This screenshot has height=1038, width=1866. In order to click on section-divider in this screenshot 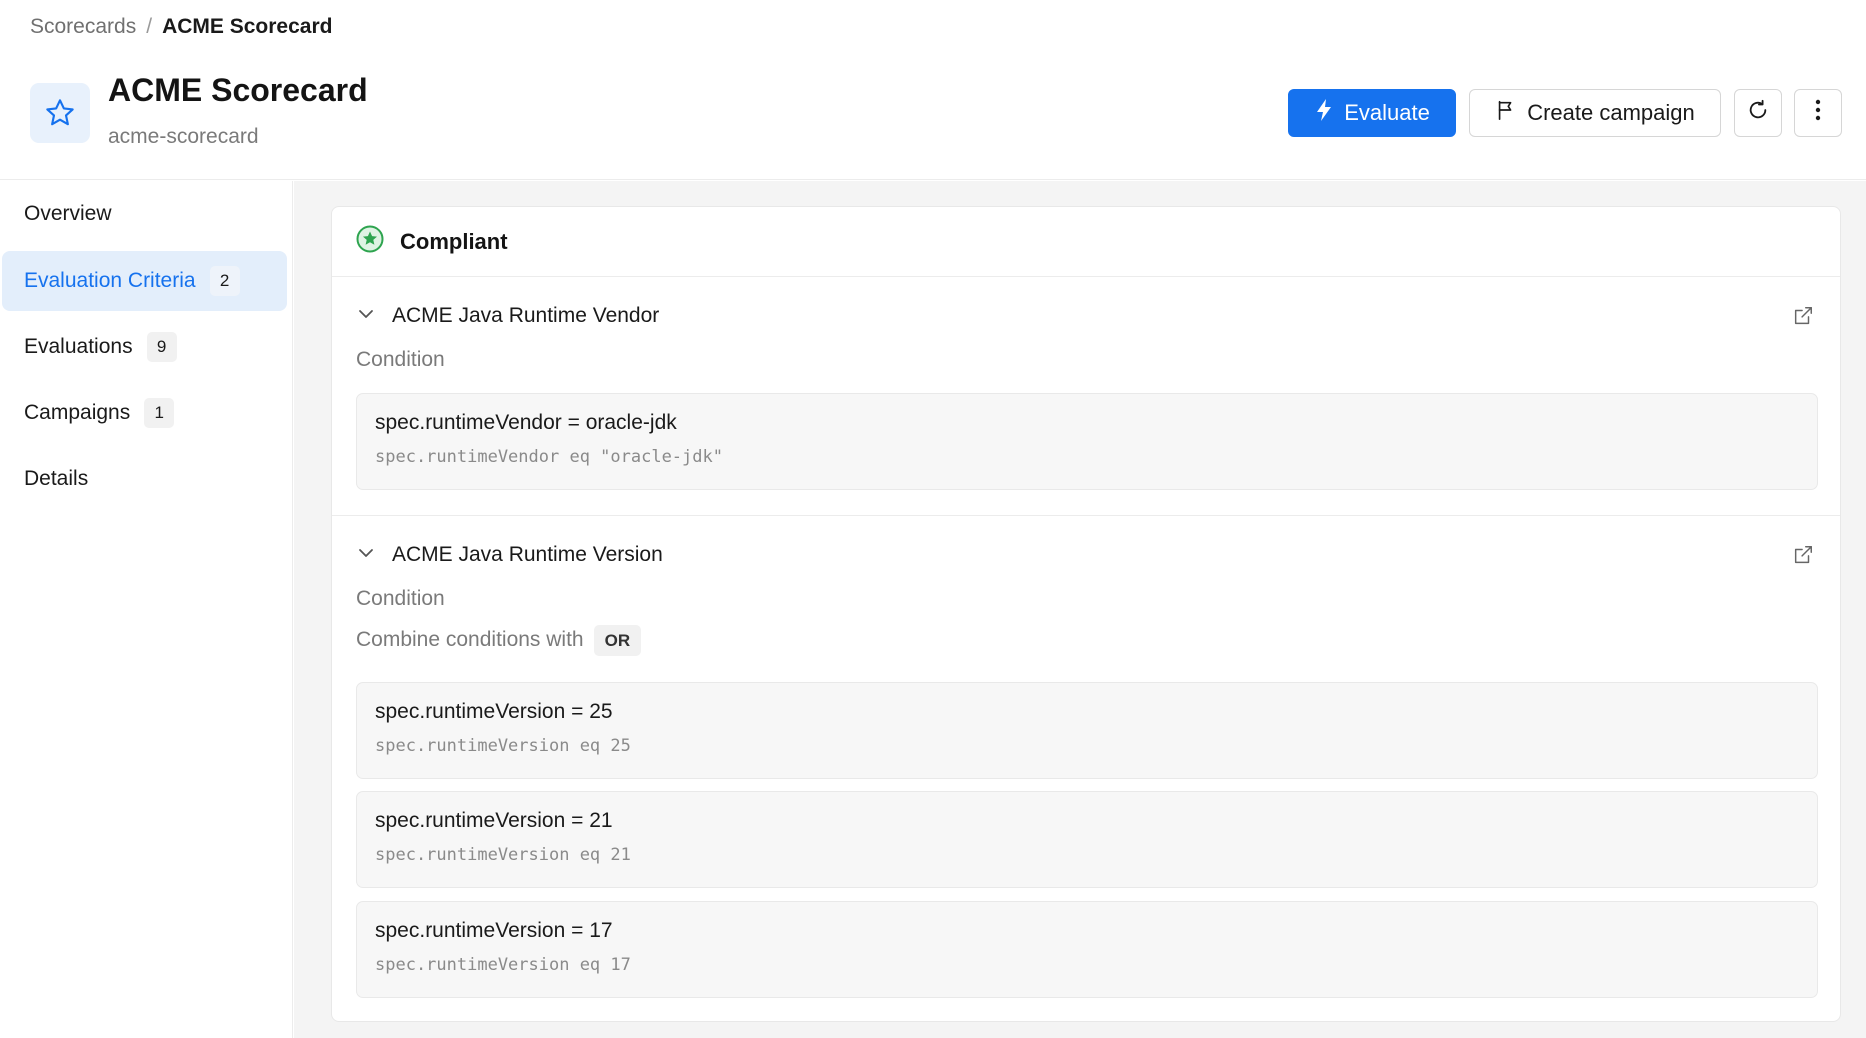, I will do `click(1086, 515)`.